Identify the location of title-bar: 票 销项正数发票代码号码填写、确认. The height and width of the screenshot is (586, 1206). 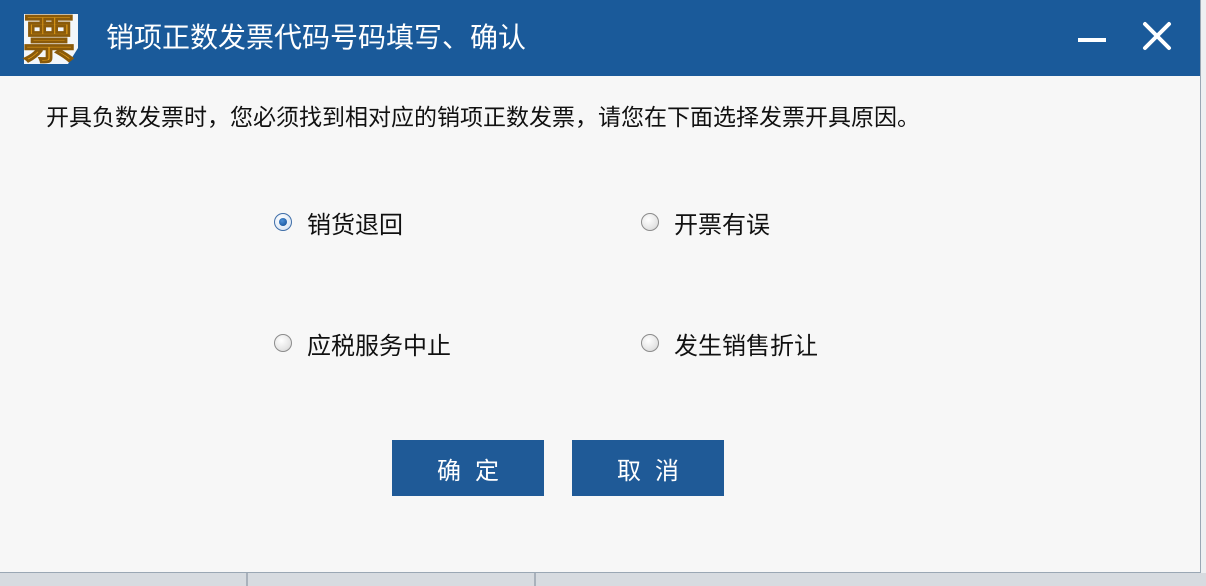
(600, 38).